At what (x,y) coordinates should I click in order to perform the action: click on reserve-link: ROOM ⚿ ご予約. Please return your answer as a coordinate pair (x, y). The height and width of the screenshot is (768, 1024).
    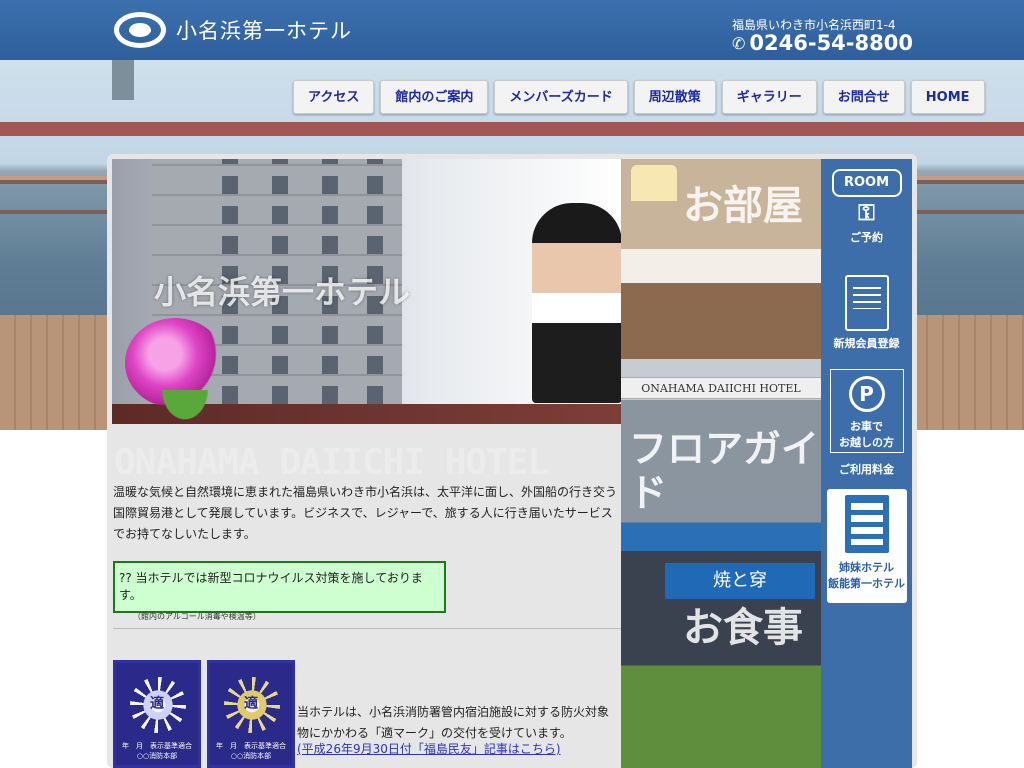
    Looking at the image, I should click on (866, 202).